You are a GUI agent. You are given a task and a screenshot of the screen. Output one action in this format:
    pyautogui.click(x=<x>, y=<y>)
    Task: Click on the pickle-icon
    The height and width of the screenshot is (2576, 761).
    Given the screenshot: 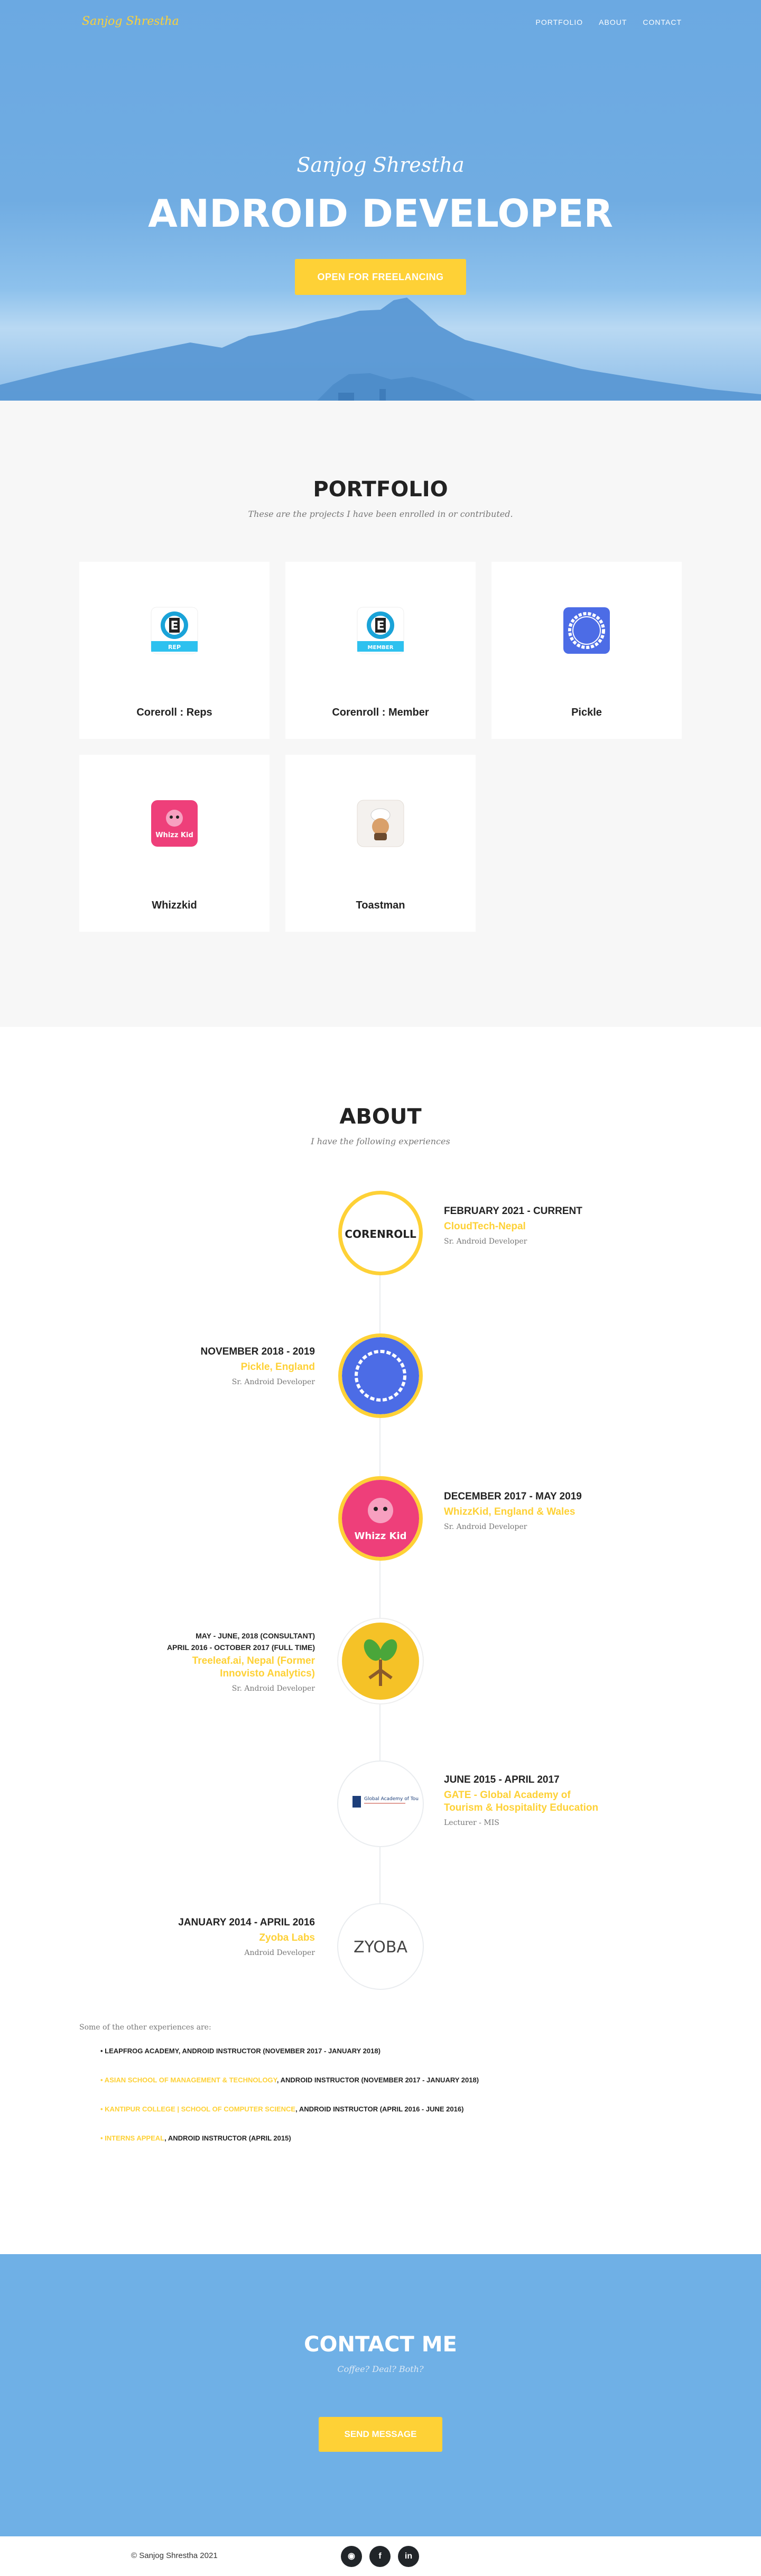 What is the action you would take?
    pyautogui.click(x=587, y=630)
    